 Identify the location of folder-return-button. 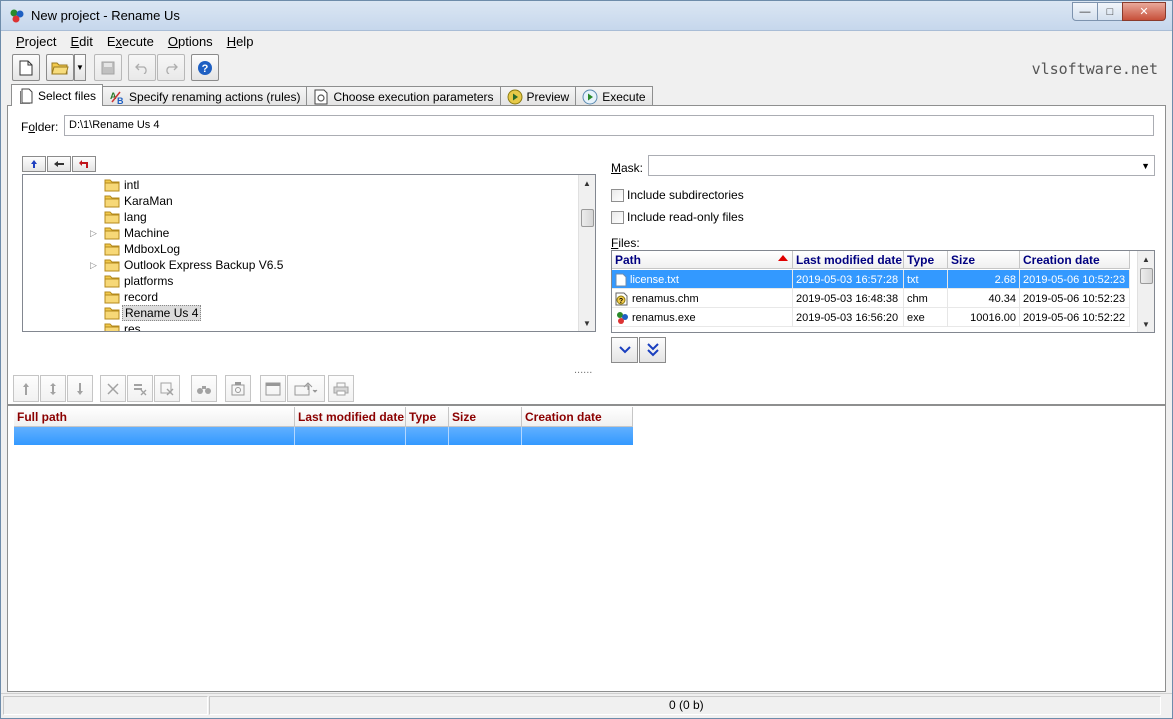
(84, 164).